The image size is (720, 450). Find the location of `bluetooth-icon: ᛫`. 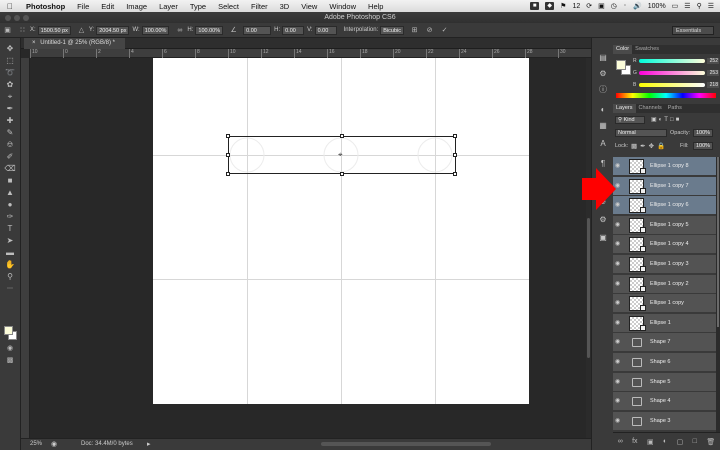

bluetooth-icon: ᛫ is located at coordinates (625, 6).